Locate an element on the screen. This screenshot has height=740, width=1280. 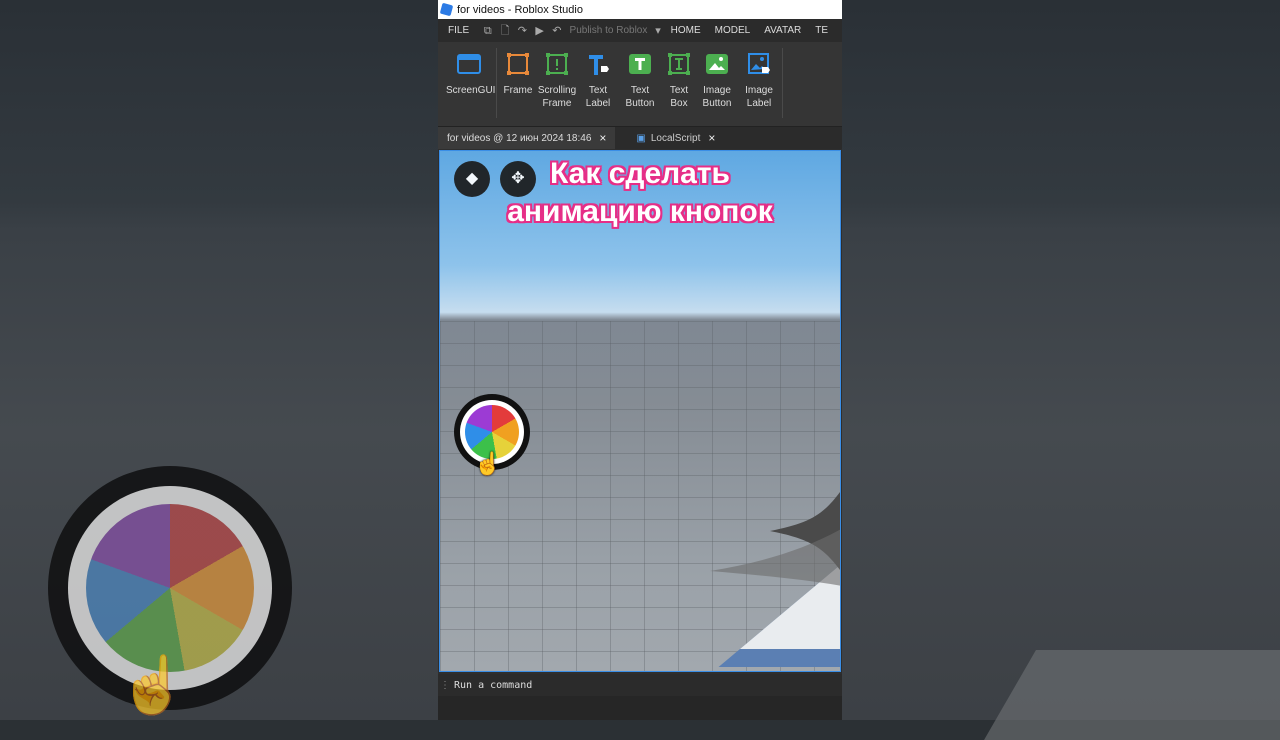
copy-icon: ⧉ is located at coordinates (487, 31).